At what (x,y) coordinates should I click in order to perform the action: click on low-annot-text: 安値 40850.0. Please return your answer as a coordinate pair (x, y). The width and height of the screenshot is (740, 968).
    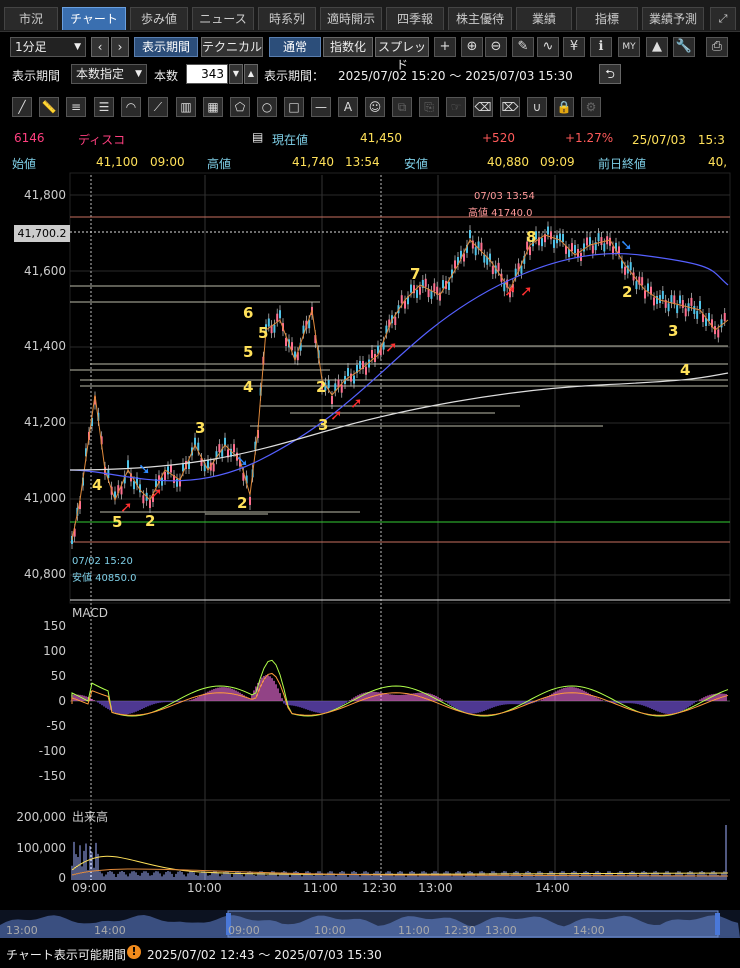
    Looking at the image, I should click on (104, 578).